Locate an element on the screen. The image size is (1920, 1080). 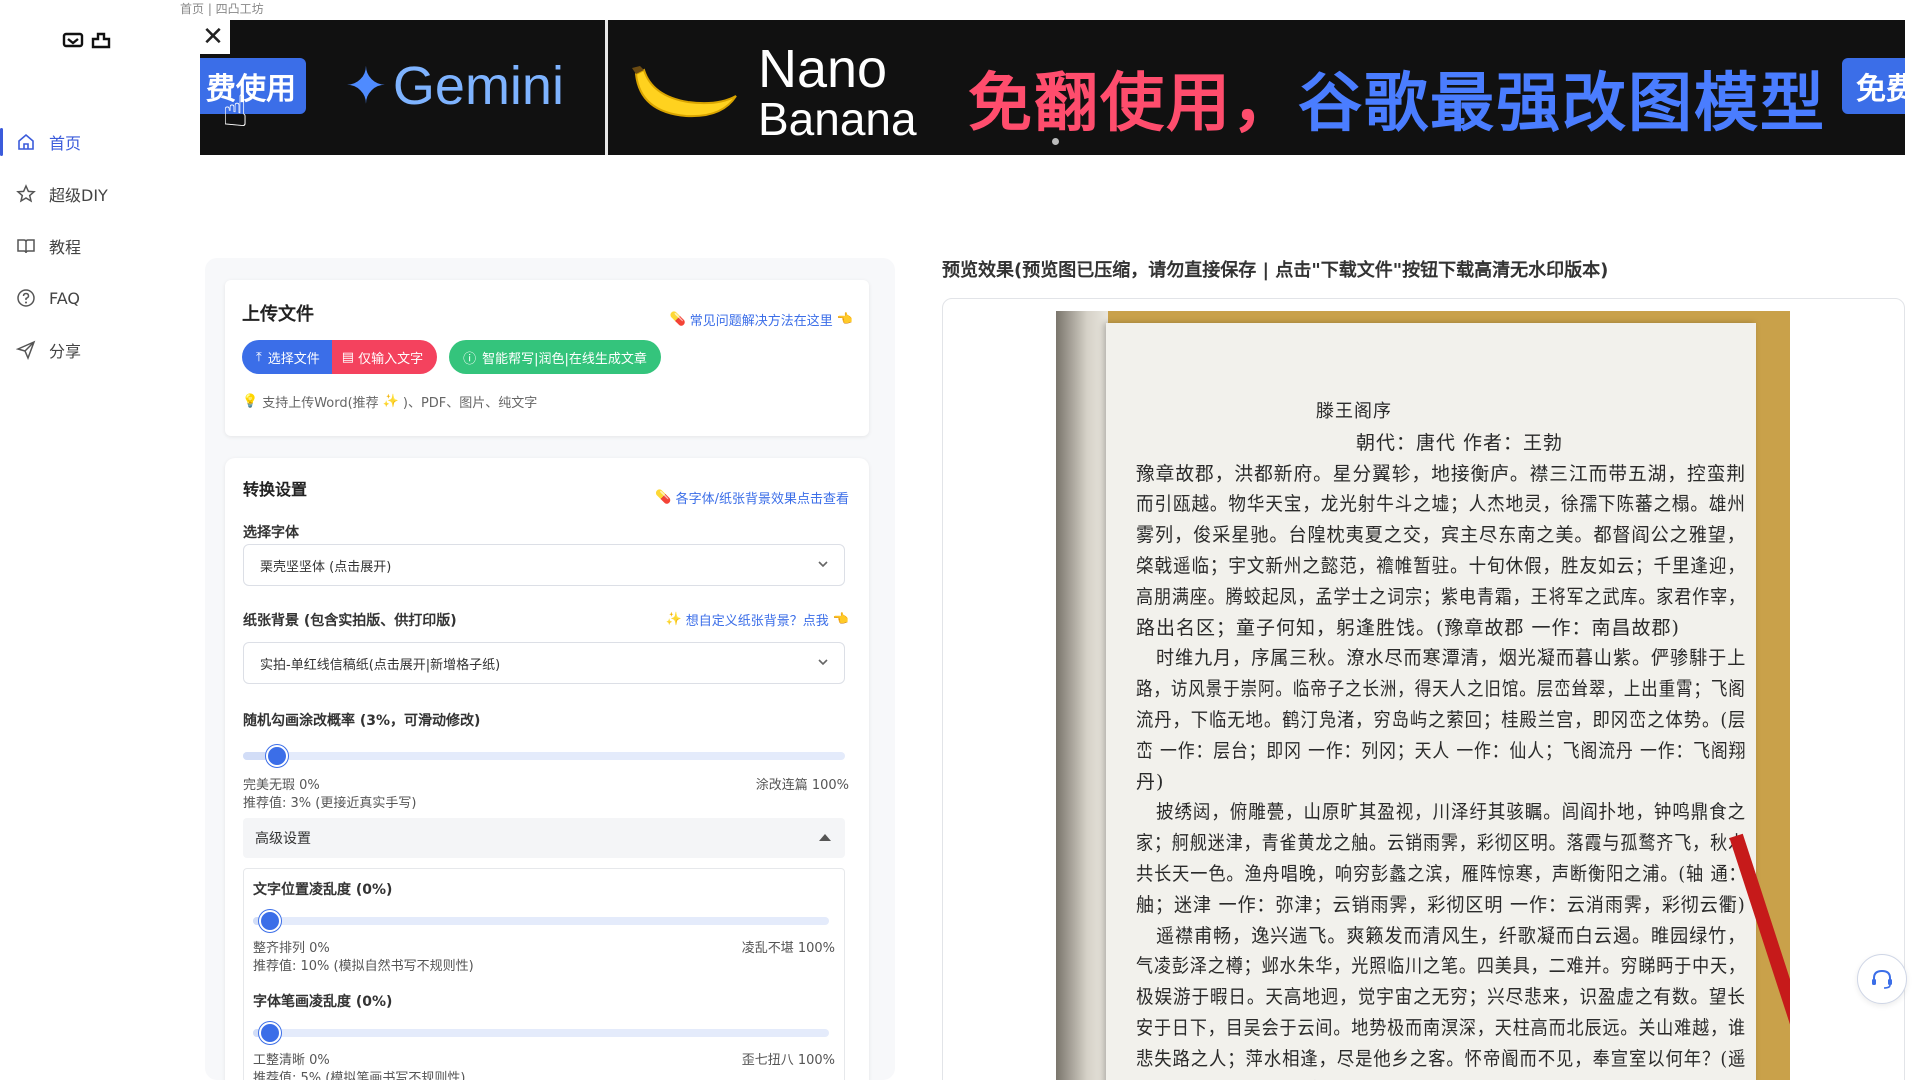
upload-hint: 💡 支持上传Word(推荐 ✨ )、PDF、图片、纯文字 is located at coordinates (389, 401).